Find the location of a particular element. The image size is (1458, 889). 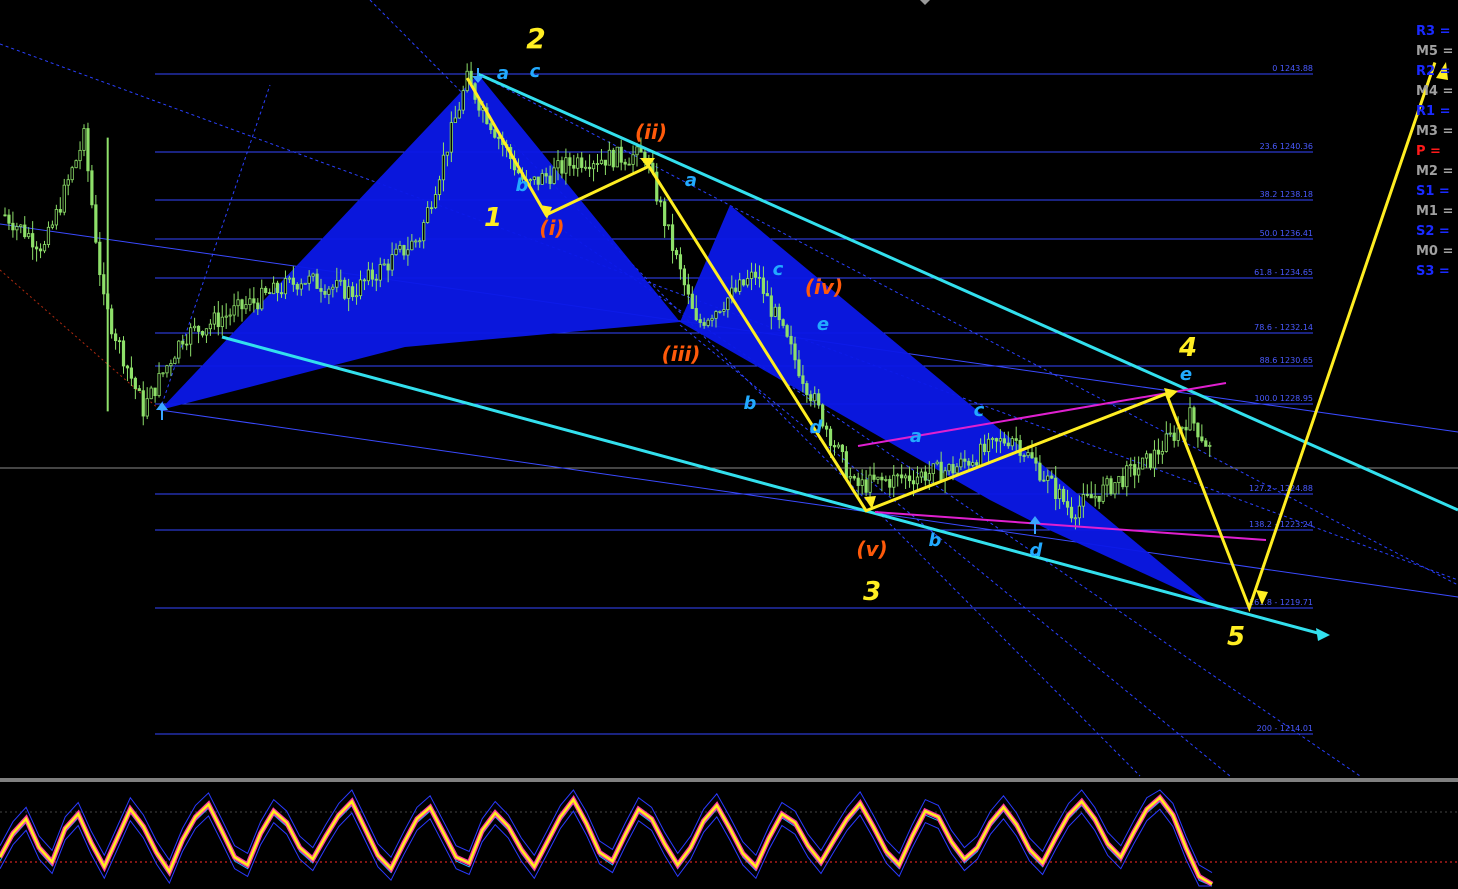

wave-label: 1 is located at coordinates (493, 218).